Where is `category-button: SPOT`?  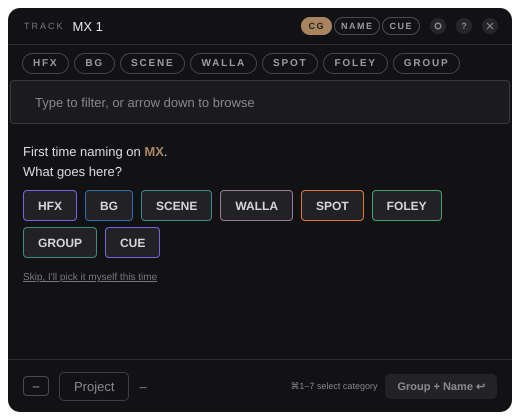 category-button: SPOT is located at coordinates (332, 205).